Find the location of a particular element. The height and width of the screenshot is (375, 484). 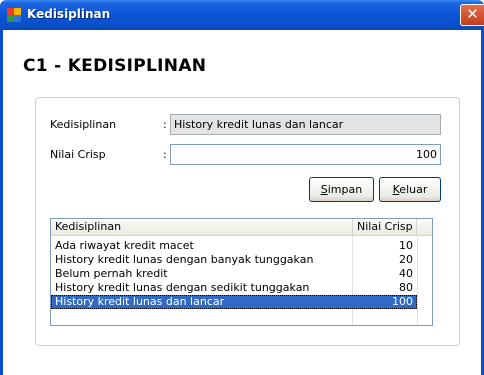

page-title: C1 - KEDISIPLINAN is located at coordinates (115, 66).